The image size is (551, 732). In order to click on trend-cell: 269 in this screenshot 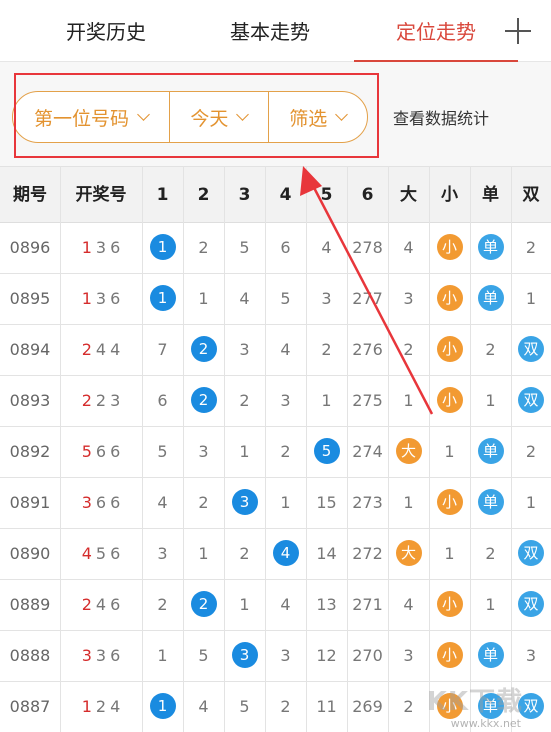, I will do `click(367, 707)`.